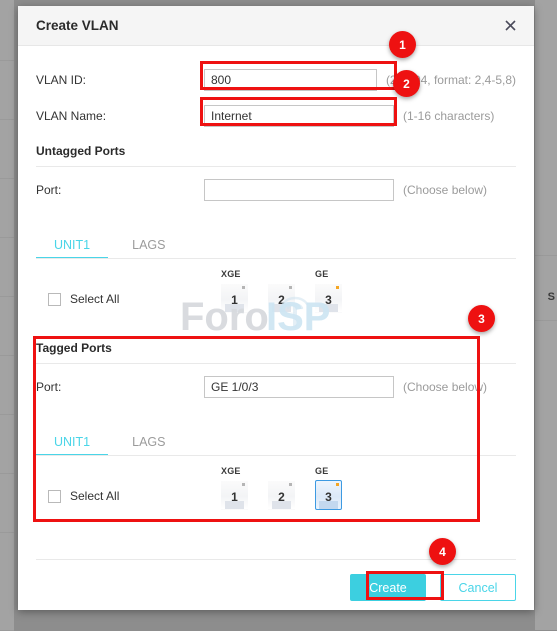 This screenshot has height=631, width=557. I want to click on untagged-ports-section-title: Untagged Ports, so click(81, 151).